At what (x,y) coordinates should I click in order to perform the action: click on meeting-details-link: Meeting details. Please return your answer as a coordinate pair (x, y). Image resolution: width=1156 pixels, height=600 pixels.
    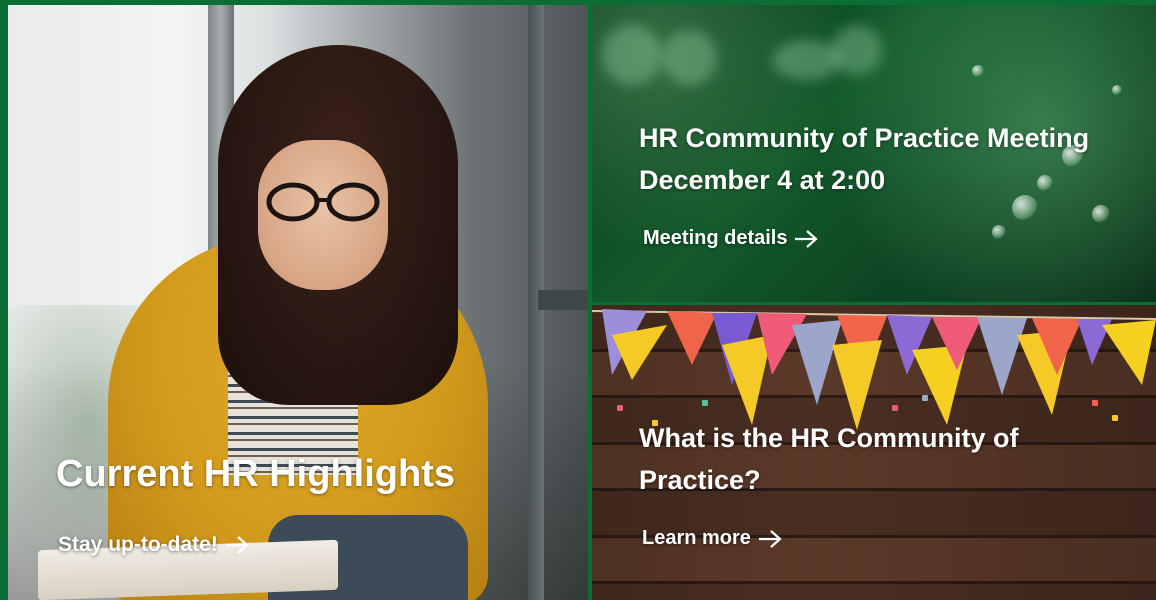
    Looking at the image, I should click on (731, 238).